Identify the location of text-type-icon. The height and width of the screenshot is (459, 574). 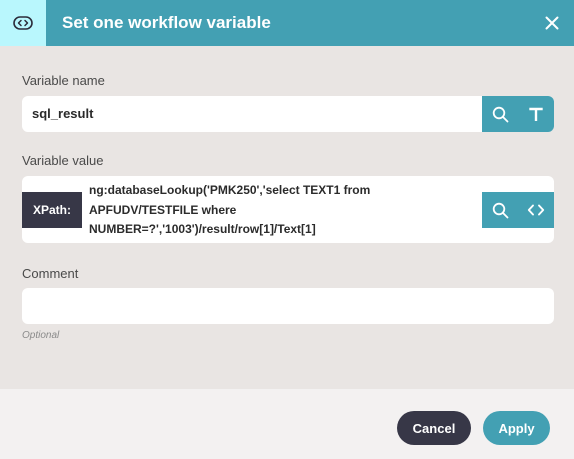
(536, 114).